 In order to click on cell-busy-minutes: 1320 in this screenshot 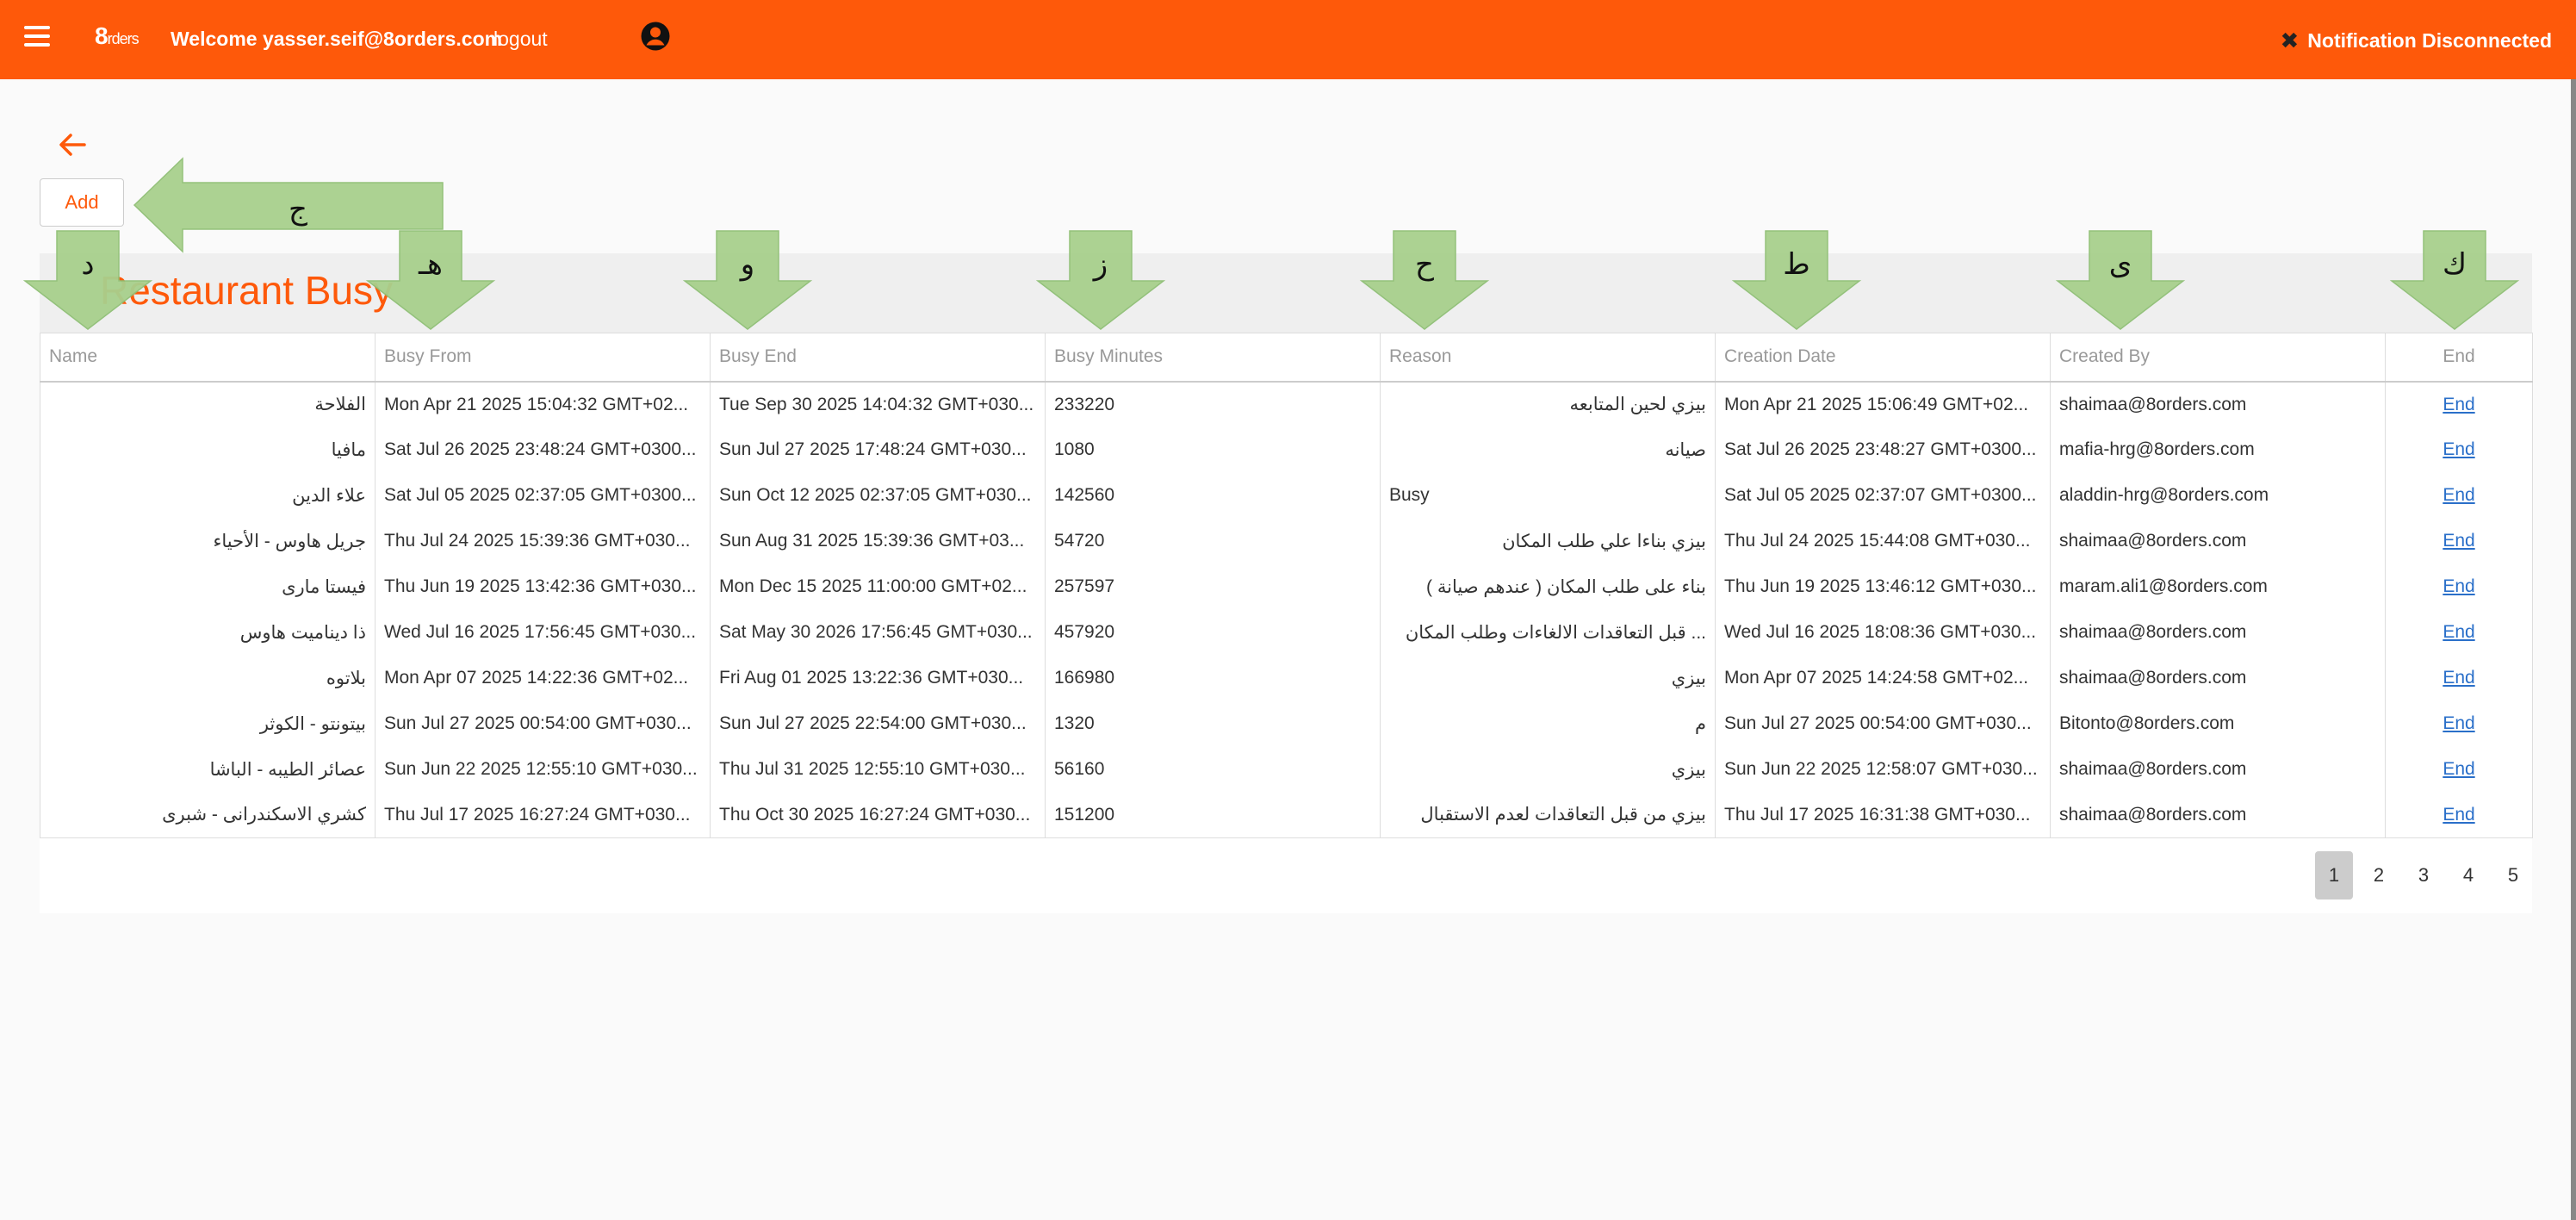, I will do `click(1213, 723)`.